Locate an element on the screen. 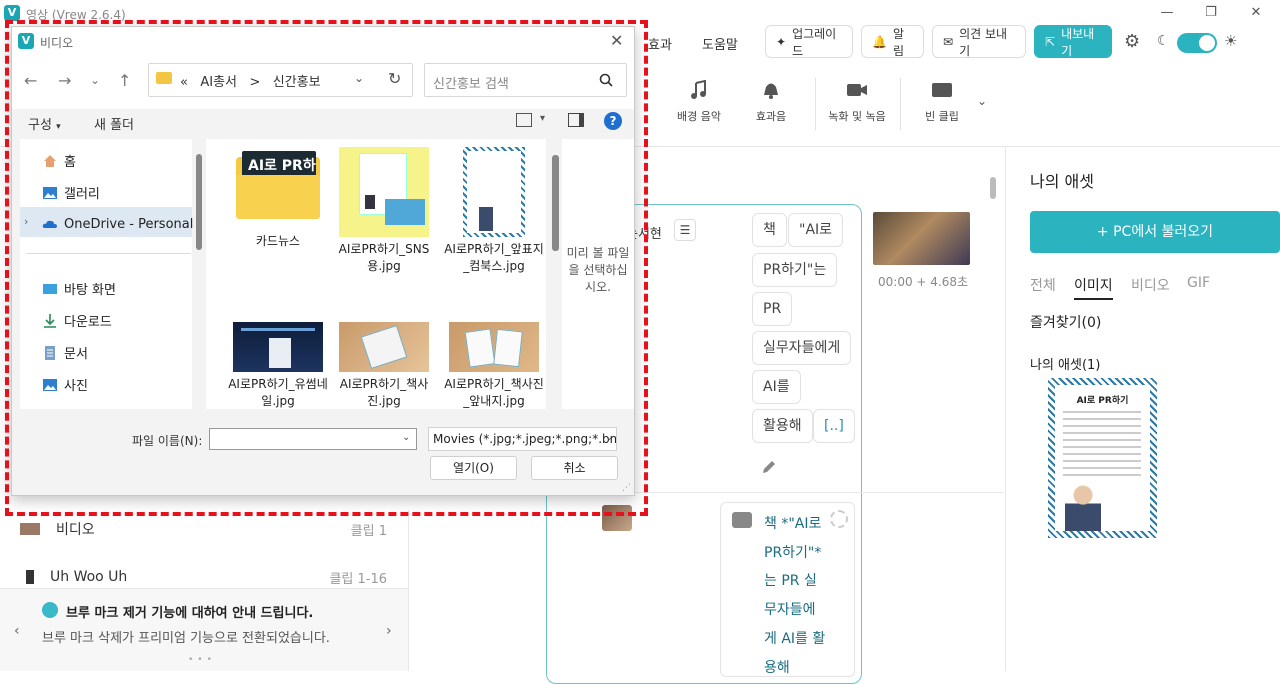 This screenshot has height=684, width=1280. ribbon-sfx-label: 효과음 is located at coordinates (771, 116).